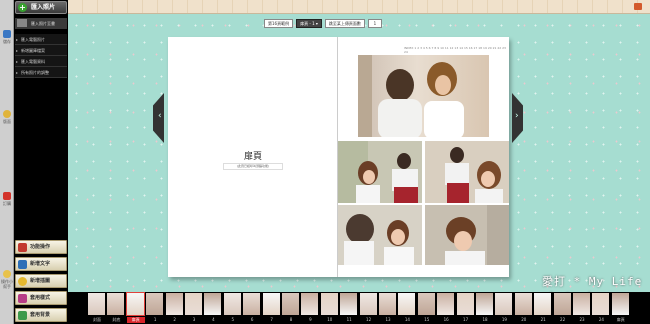 The image size is (650, 324). I want to click on page-select: 第16頁範例, so click(279, 23).